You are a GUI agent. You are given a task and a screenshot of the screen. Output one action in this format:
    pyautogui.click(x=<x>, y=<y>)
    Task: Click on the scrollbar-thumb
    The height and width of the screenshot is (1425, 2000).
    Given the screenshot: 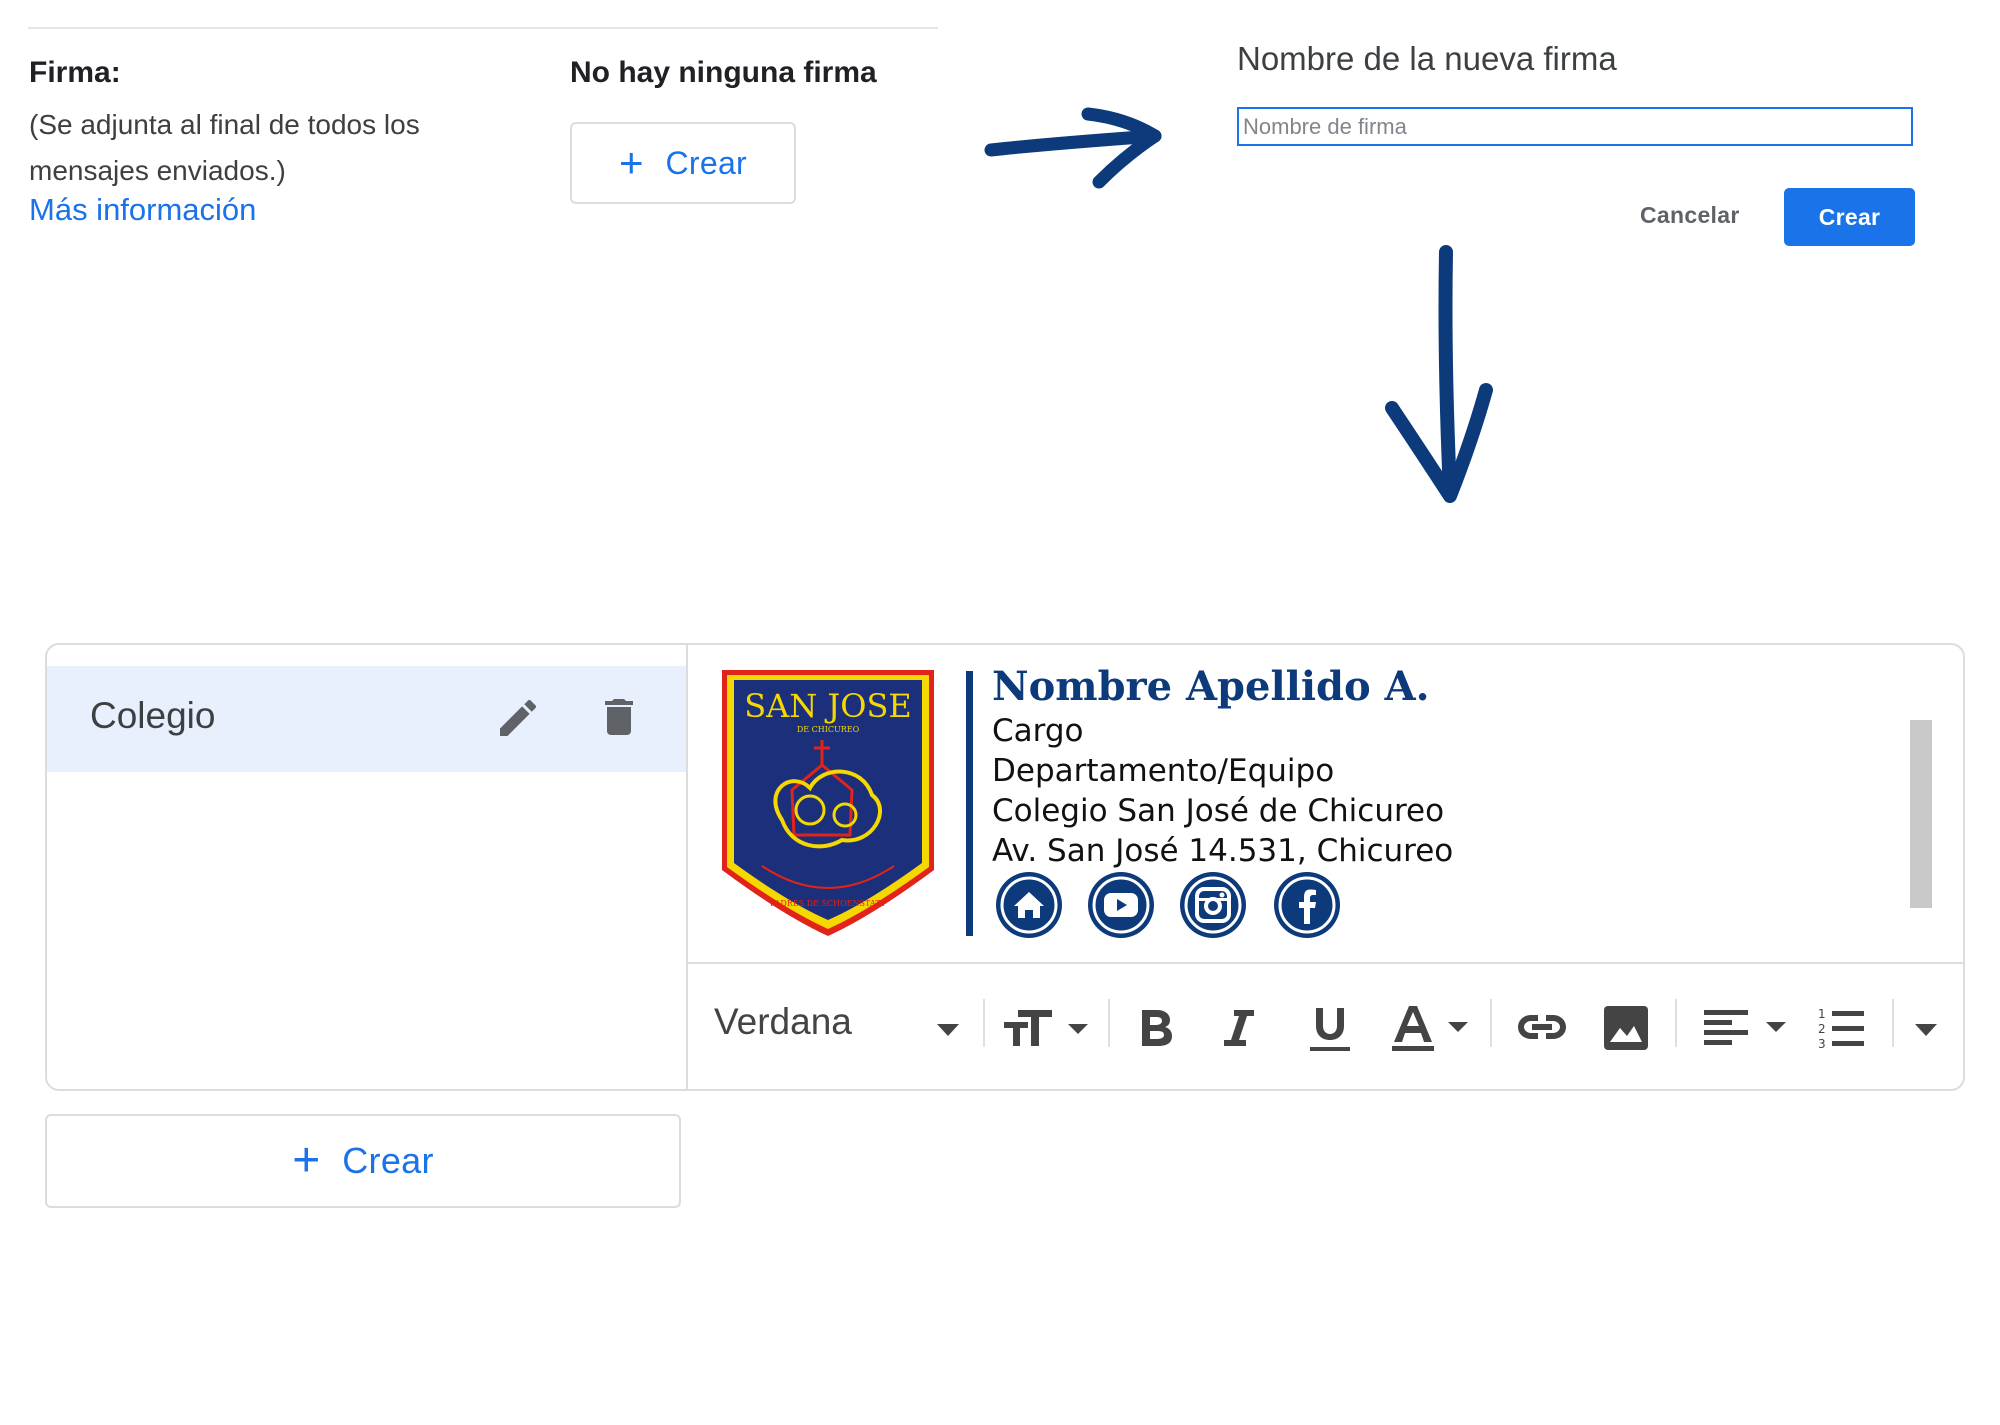 What is the action you would take?
    pyautogui.click(x=1921, y=814)
    